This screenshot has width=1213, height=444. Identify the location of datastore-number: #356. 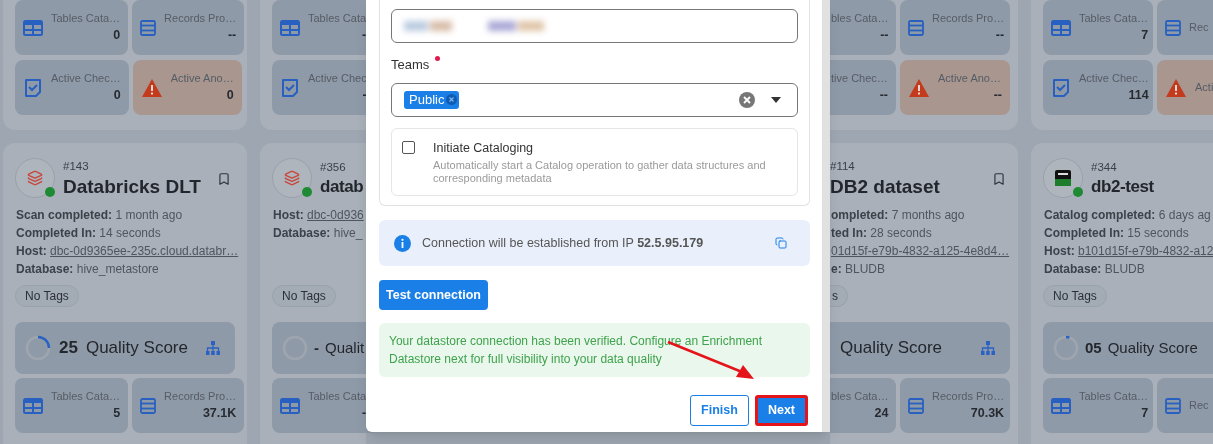
(333, 167).